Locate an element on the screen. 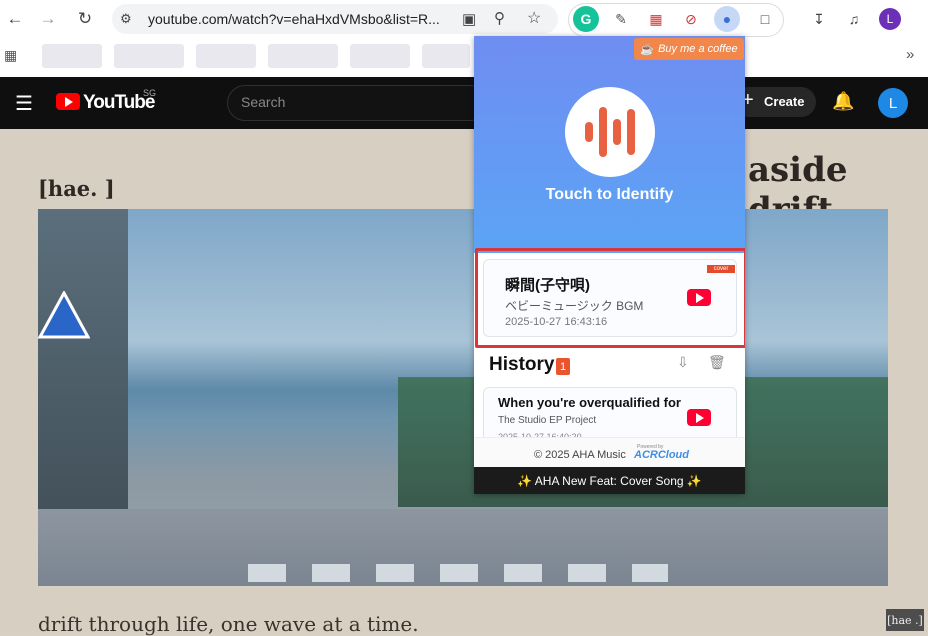 The image size is (928, 636). install-icon: ▣ is located at coordinates (469, 19).